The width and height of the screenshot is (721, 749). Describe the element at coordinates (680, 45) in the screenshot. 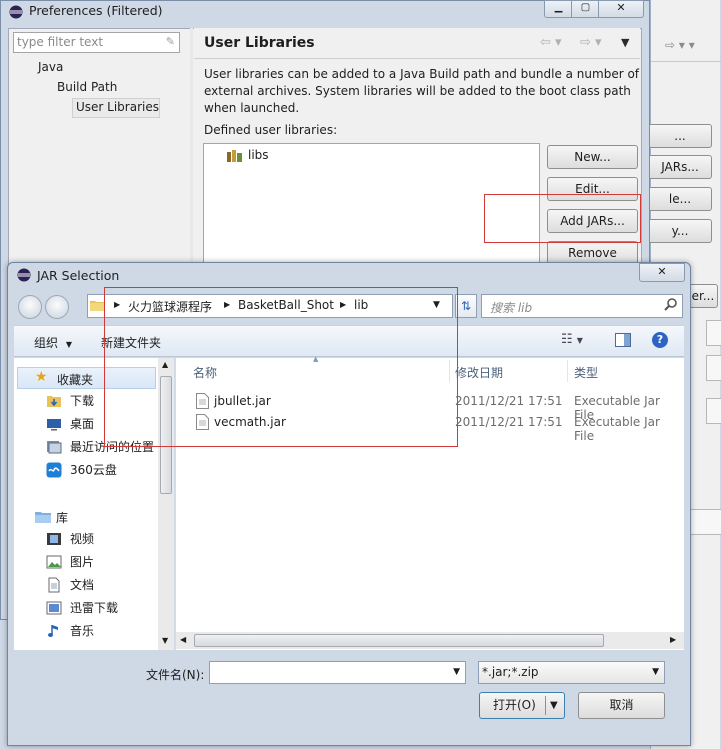

I see `bg-chevron-icon: ⇨ ▾ ▾` at that location.